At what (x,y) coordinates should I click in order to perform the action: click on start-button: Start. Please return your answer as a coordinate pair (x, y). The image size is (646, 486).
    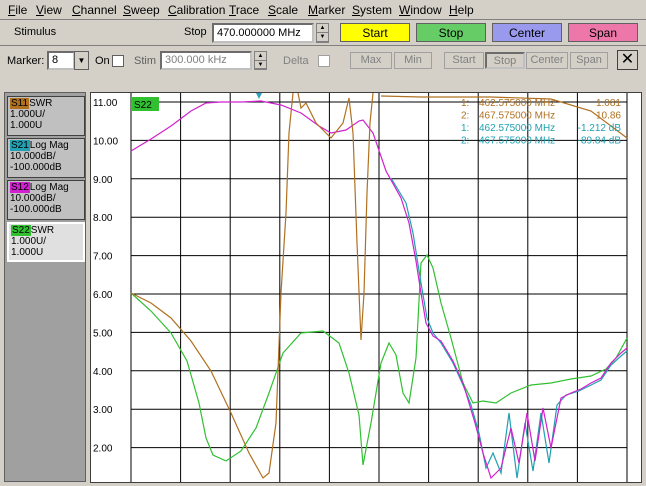
    Looking at the image, I should click on (375, 32).